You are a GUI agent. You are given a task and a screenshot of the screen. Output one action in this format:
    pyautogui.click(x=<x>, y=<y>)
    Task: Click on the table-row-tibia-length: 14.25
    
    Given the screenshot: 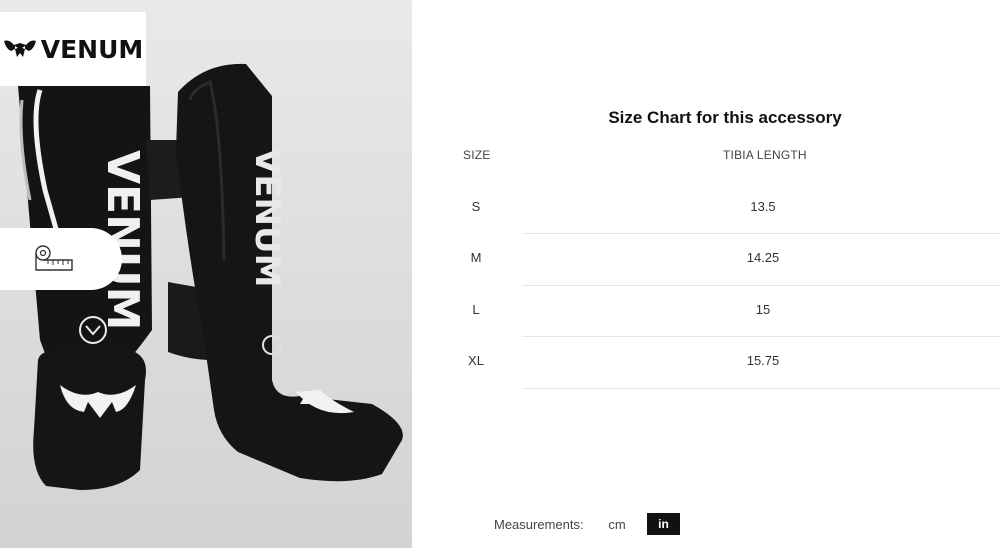 What is the action you would take?
    pyautogui.click(x=763, y=257)
    